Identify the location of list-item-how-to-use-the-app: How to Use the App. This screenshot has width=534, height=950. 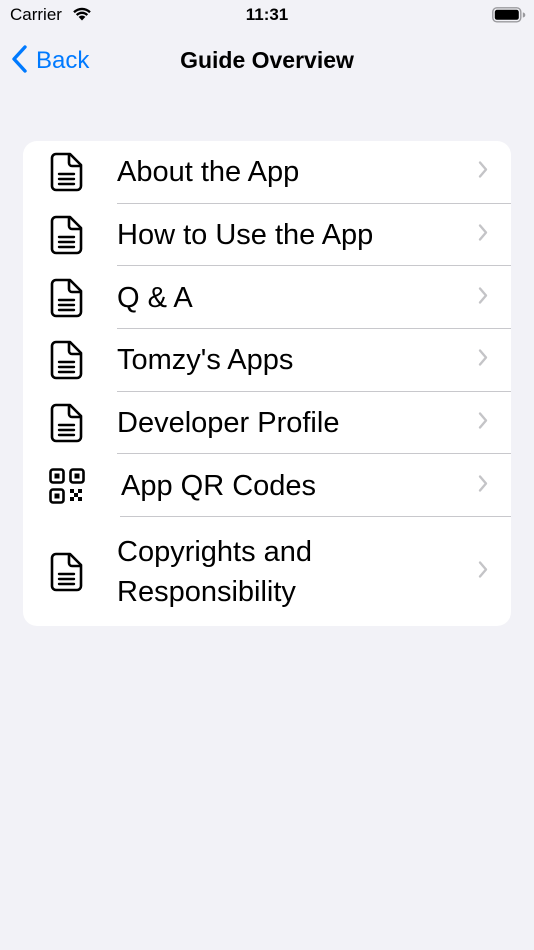
(267, 235).